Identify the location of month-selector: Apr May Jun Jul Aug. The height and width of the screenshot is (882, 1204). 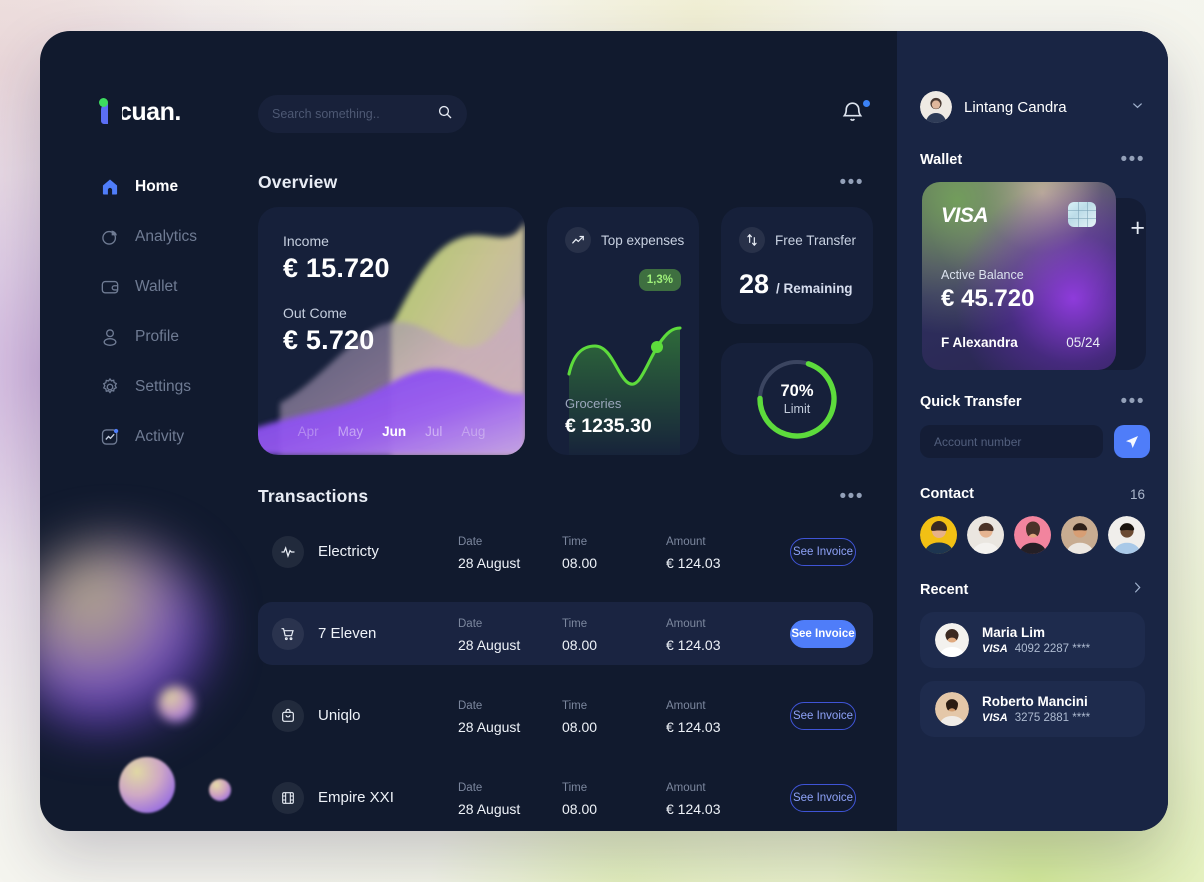
(391, 431).